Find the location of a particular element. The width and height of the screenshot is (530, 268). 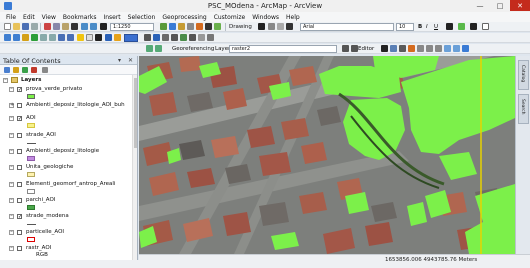

white-fill-symbol is located at coordinates (31, 191).